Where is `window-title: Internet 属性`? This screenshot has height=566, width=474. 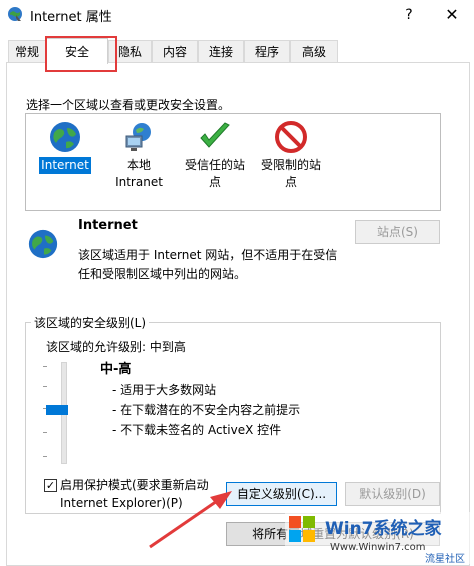 window-title: Internet 属性 is located at coordinates (71, 17).